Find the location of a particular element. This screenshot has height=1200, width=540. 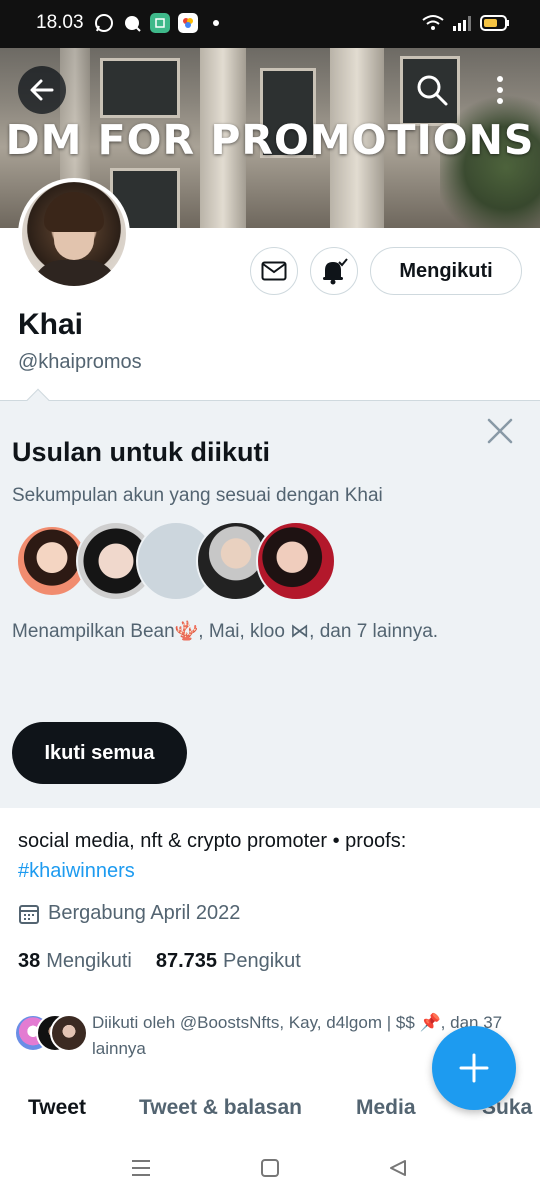

follow-stats: 38 Mengikuti 87.735 Pengikut is located at coordinates (159, 961).